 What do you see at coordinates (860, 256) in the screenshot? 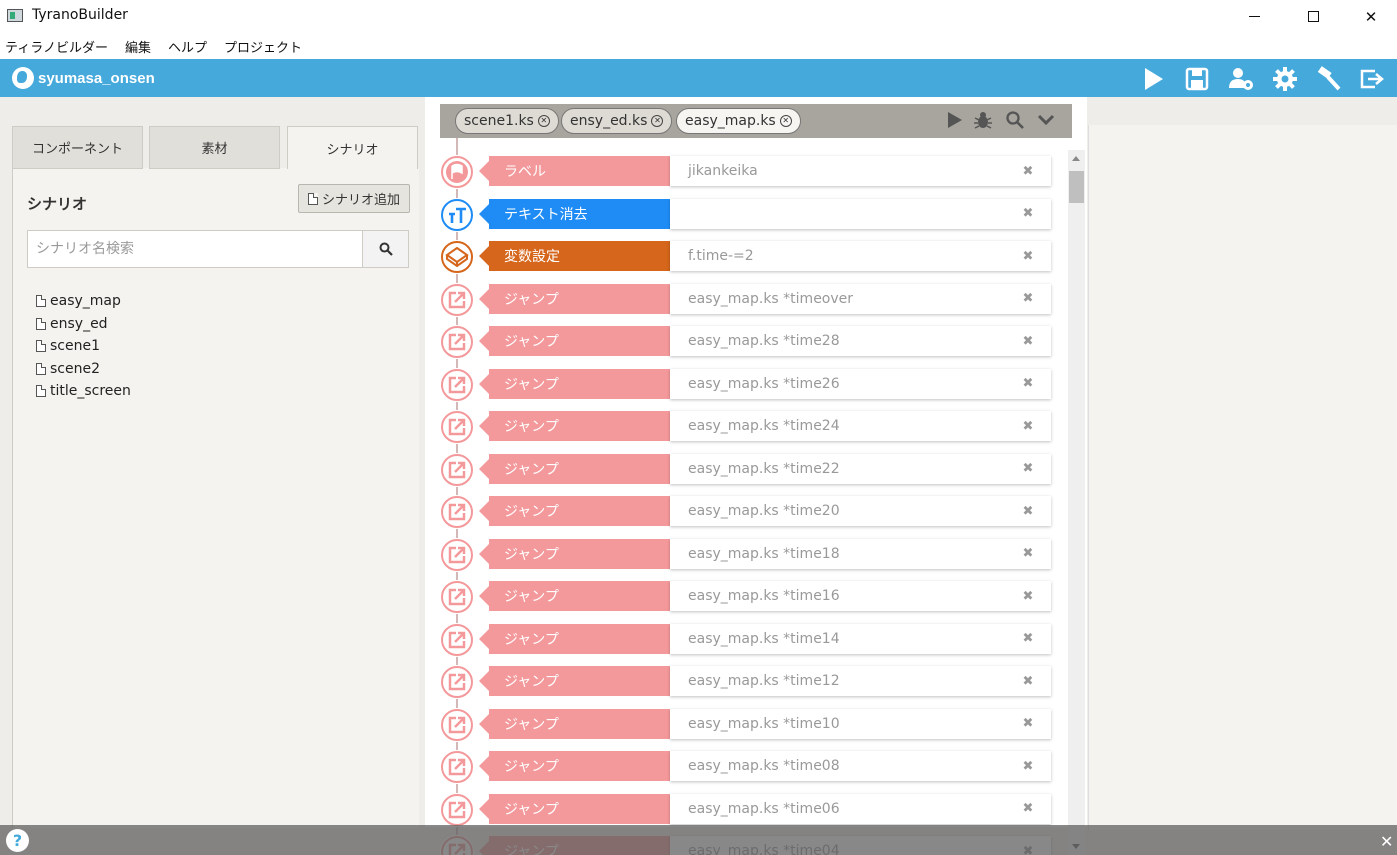
I see `component-value: f.time-=2` at bounding box center [860, 256].